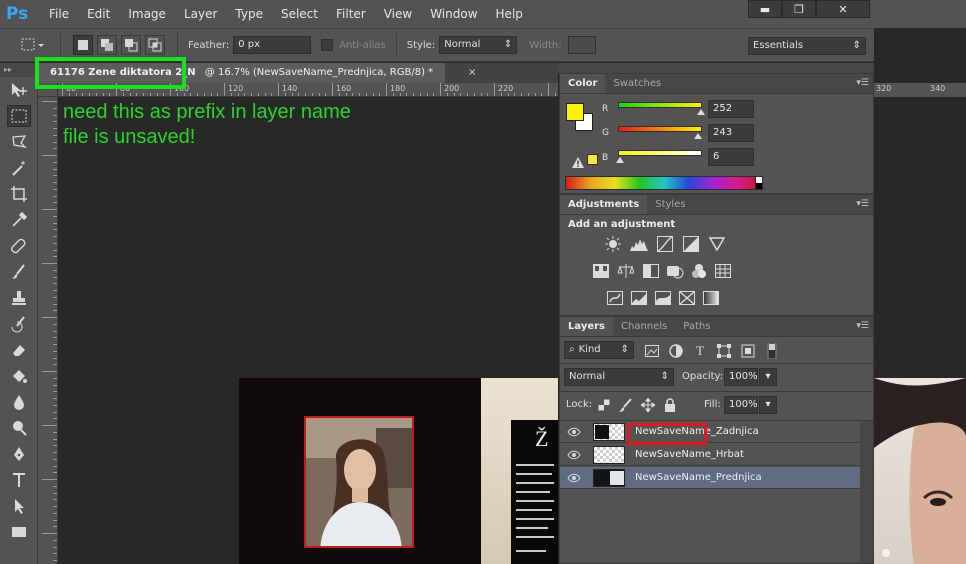  Describe the element at coordinates (19, 532) in the screenshot. I see `rectangle-tool` at that location.